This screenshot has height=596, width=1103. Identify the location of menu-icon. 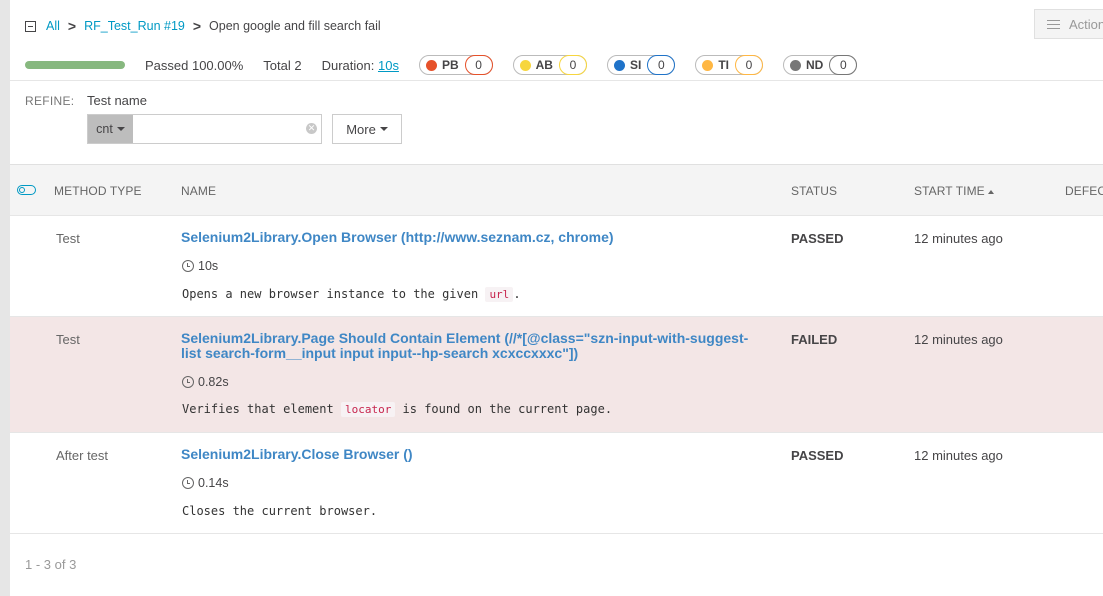
(1053, 24).